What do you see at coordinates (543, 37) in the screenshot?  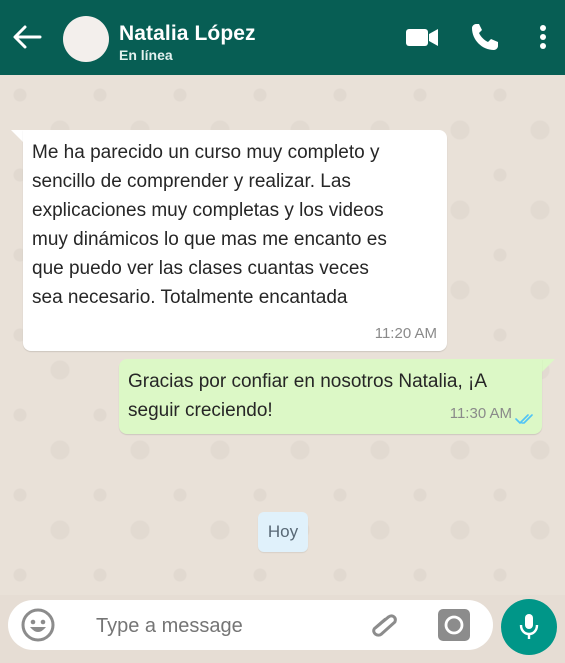 I see `more-vert-icon` at bounding box center [543, 37].